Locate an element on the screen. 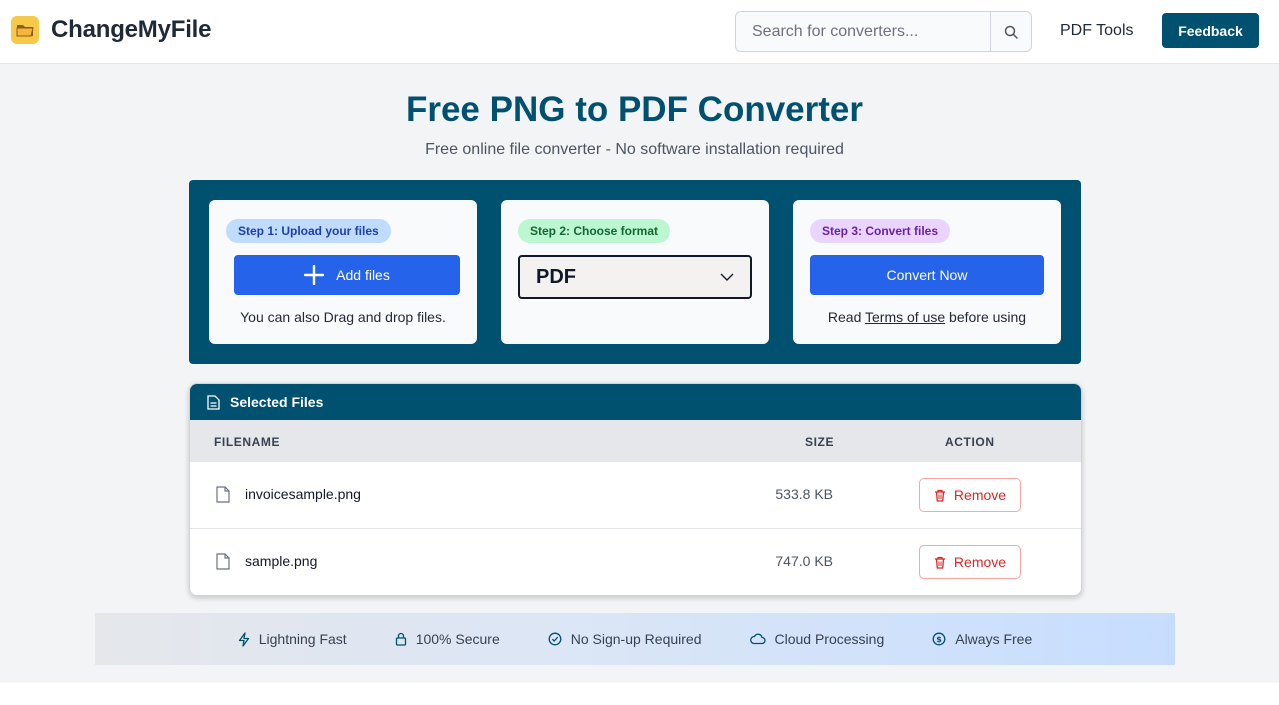  folder-icon is located at coordinates (25, 30).